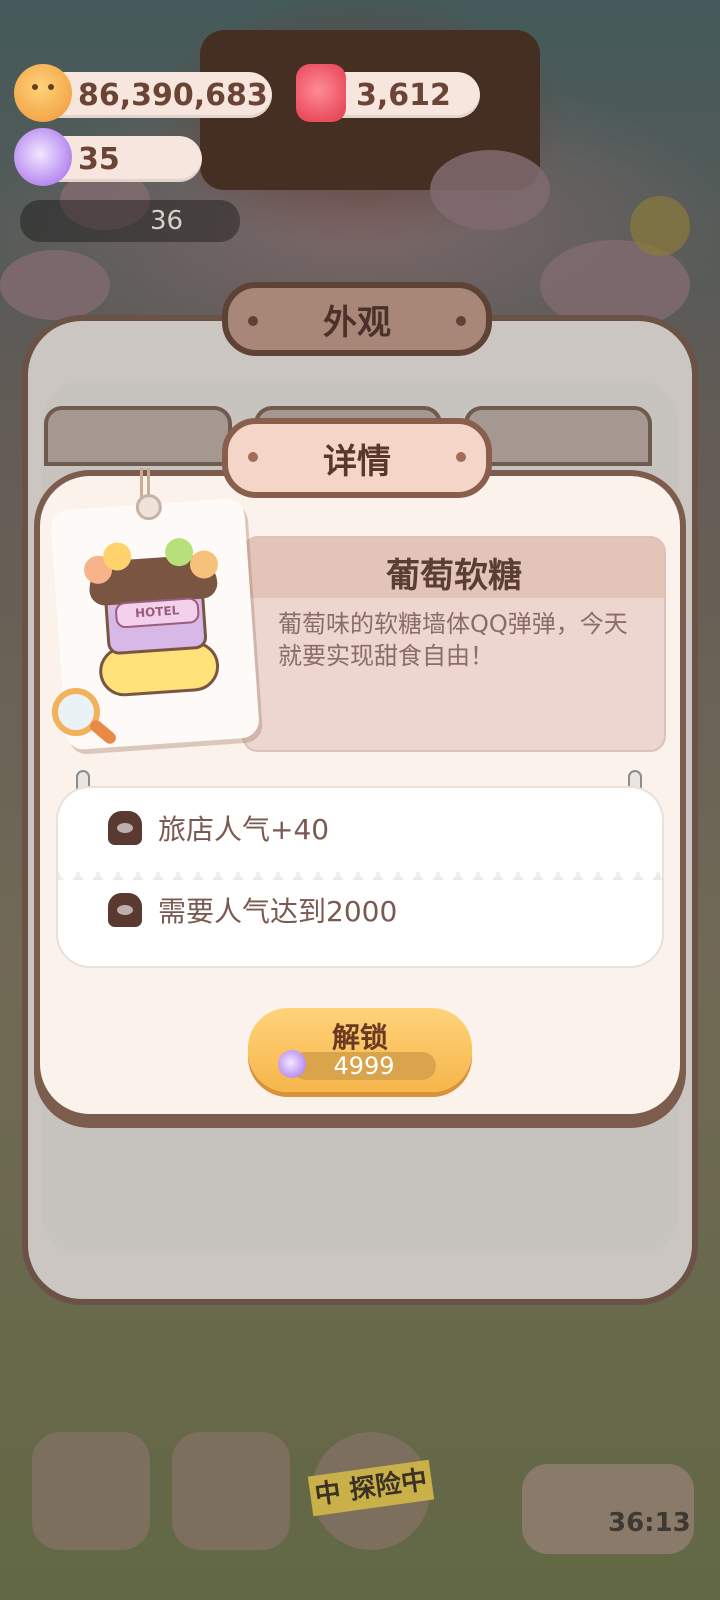 This screenshot has height=1600, width=720. What do you see at coordinates (91, 1491) in the screenshot?
I see `hotel-button` at bounding box center [91, 1491].